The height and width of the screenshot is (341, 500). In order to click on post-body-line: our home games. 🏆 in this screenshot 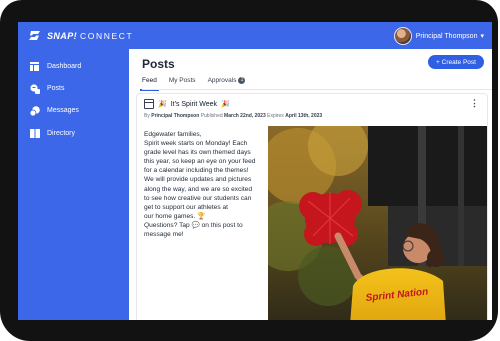, I will do `click(175, 216)`.